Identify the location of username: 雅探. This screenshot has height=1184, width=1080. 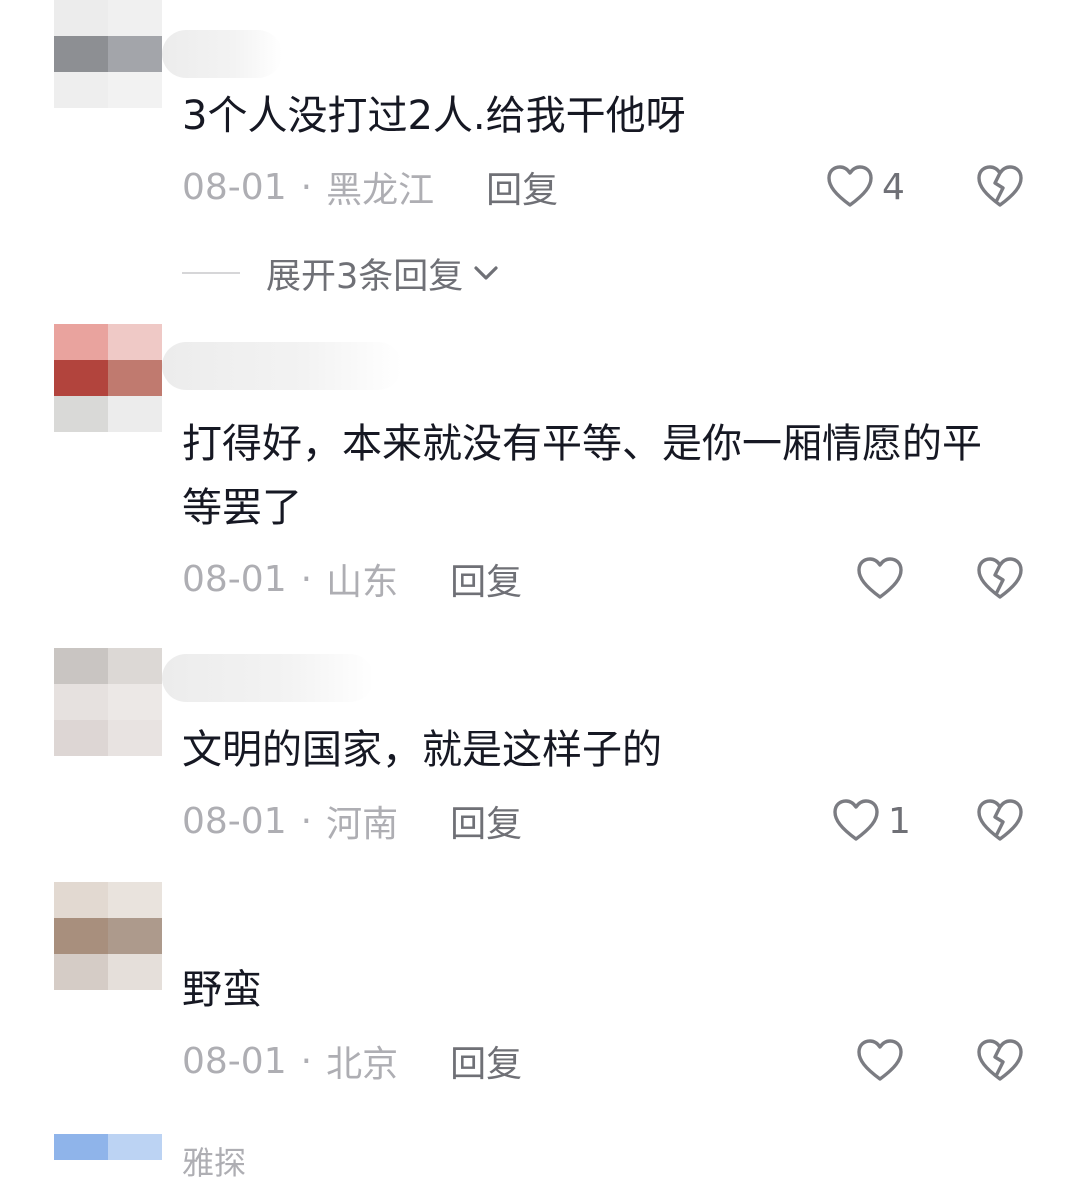
(214, 1161).